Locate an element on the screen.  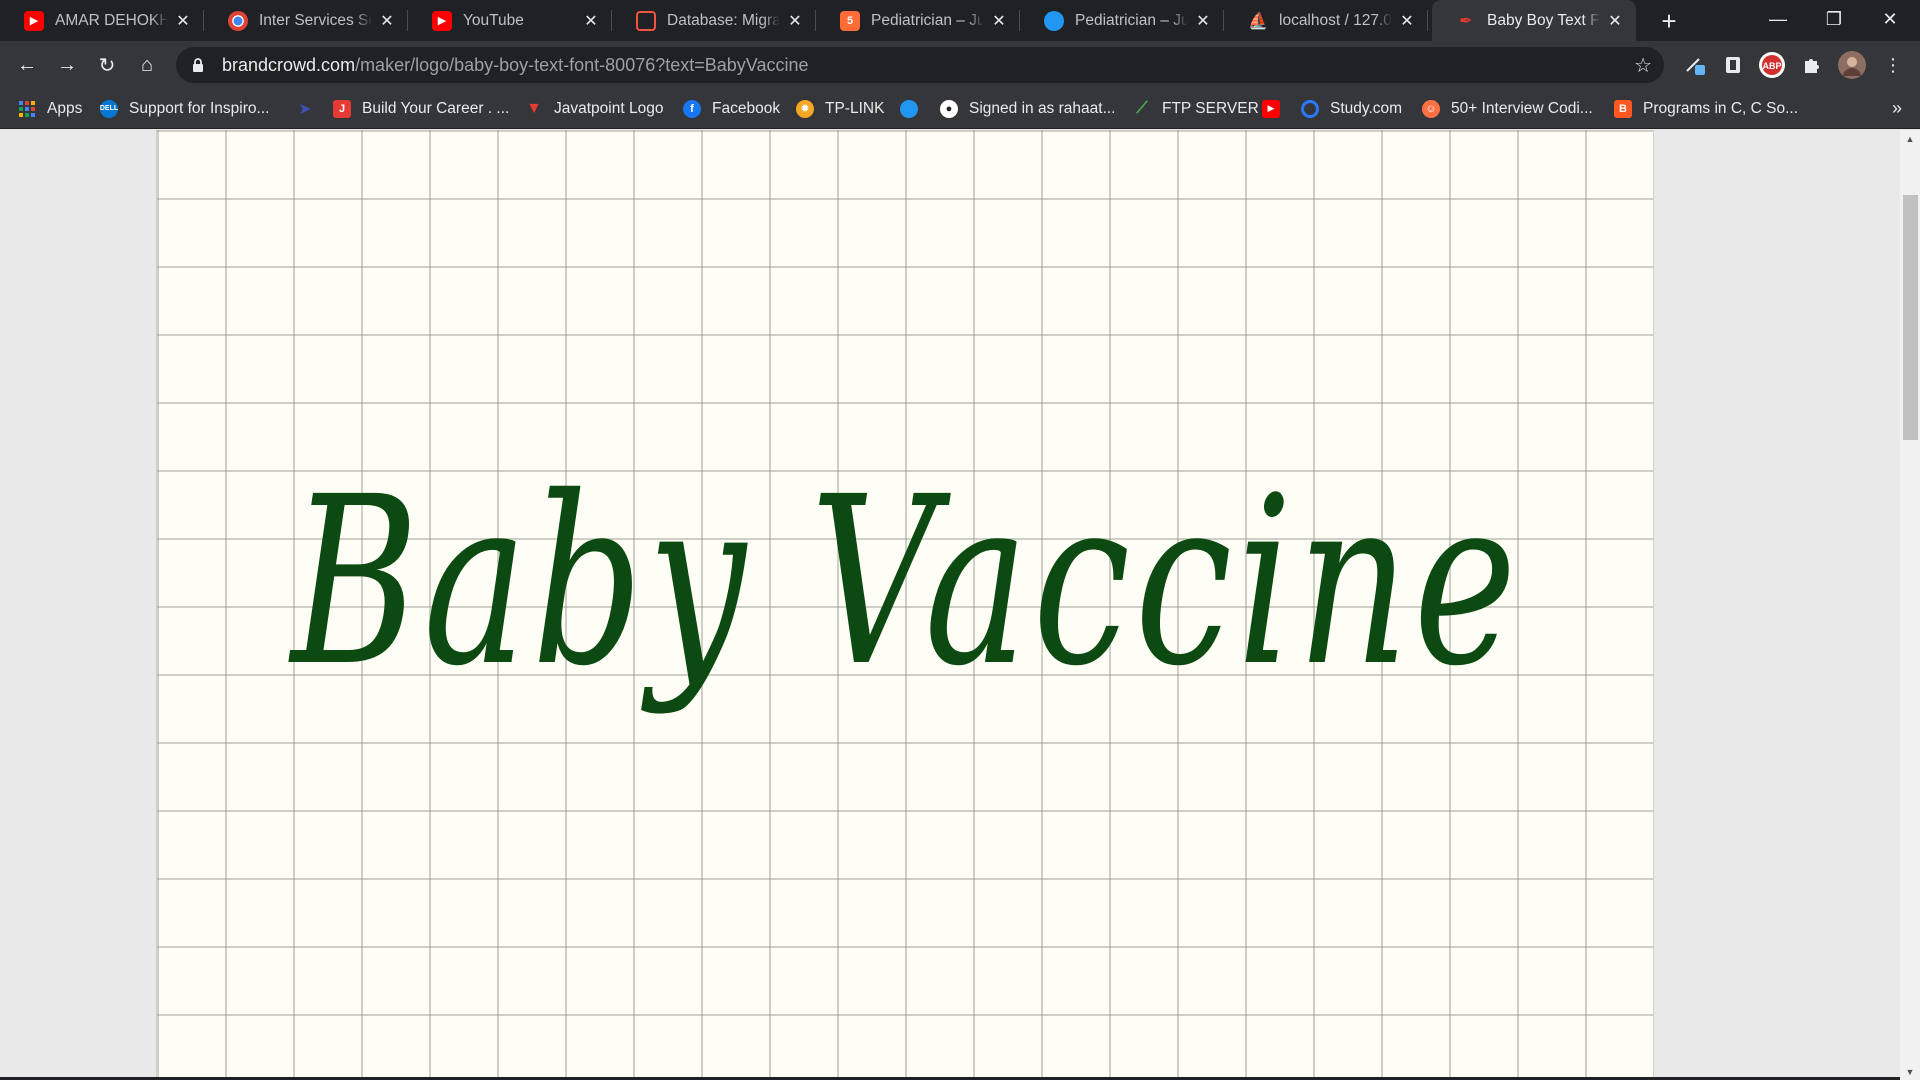
extension-icon is located at coordinates (1695, 65).